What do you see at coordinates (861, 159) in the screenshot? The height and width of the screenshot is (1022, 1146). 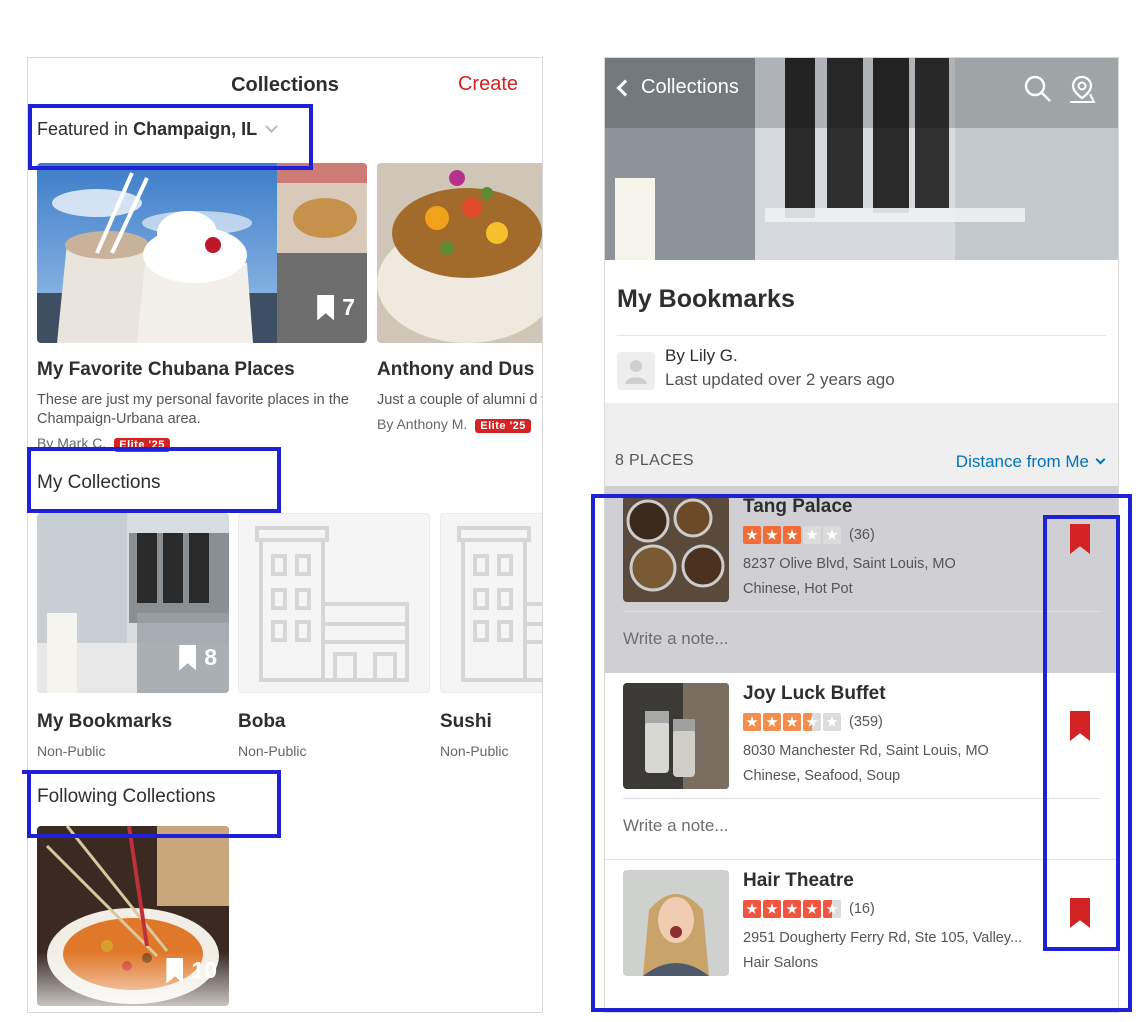 I see `collection-hero-image: Collections` at bounding box center [861, 159].